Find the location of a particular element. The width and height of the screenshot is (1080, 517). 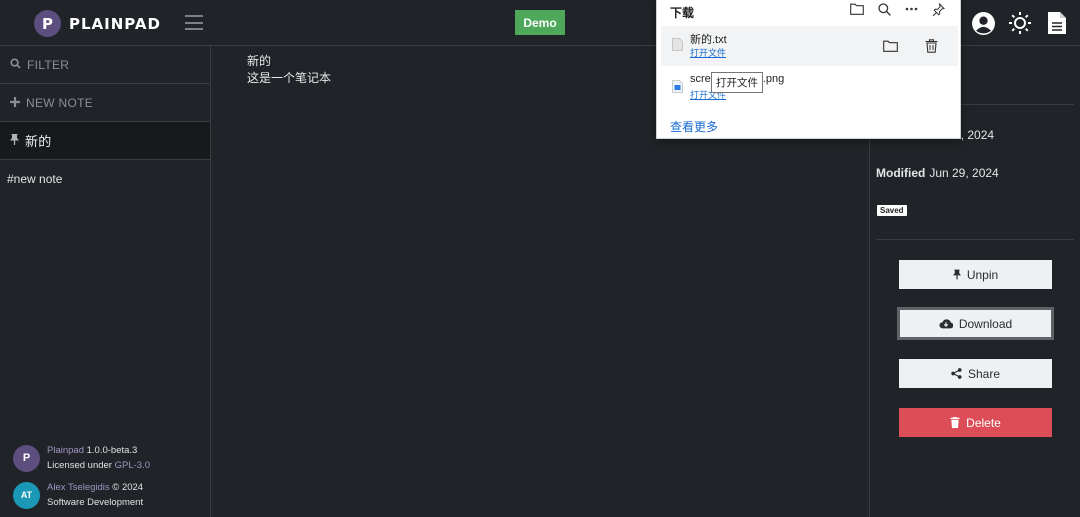

download-item: 新的.txt 打开文件 is located at coordinates (809, 46).